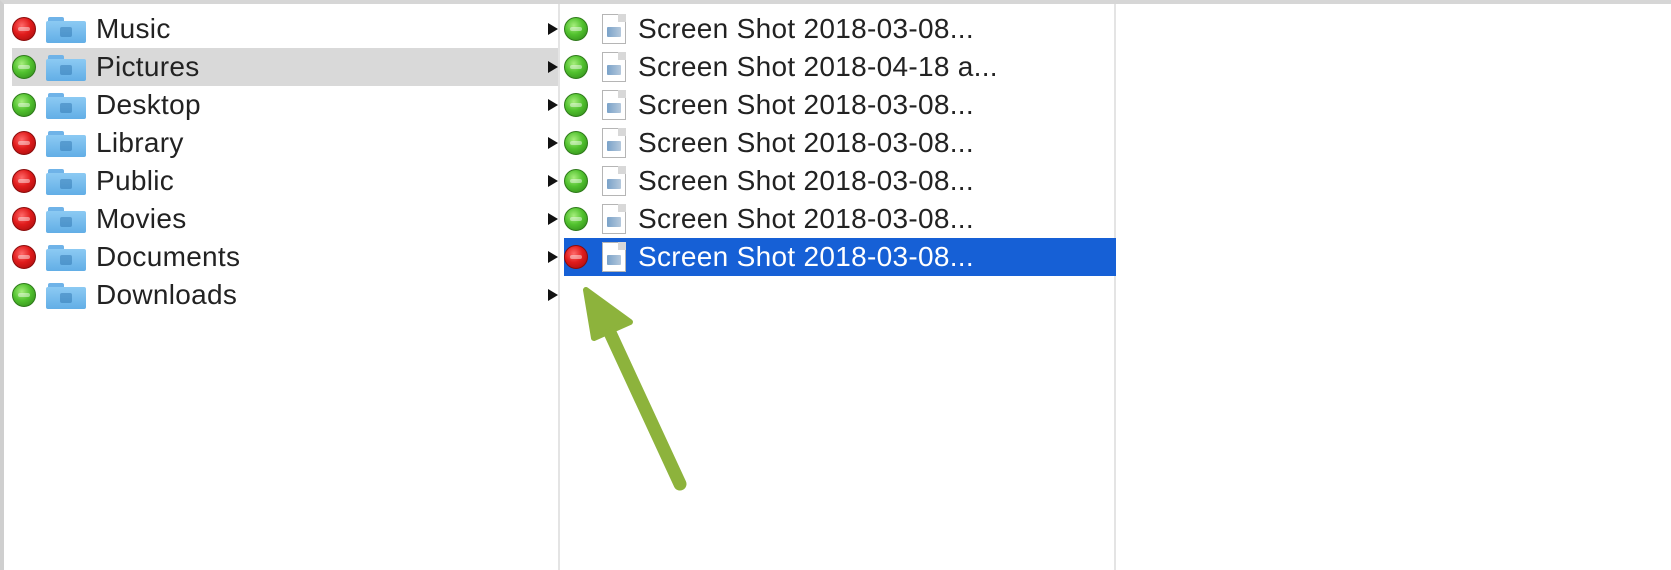 The width and height of the screenshot is (1671, 570). What do you see at coordinates (168, 256) in the screenshot?
I see `folder-label: Documents` at bounding box center [168, 256].